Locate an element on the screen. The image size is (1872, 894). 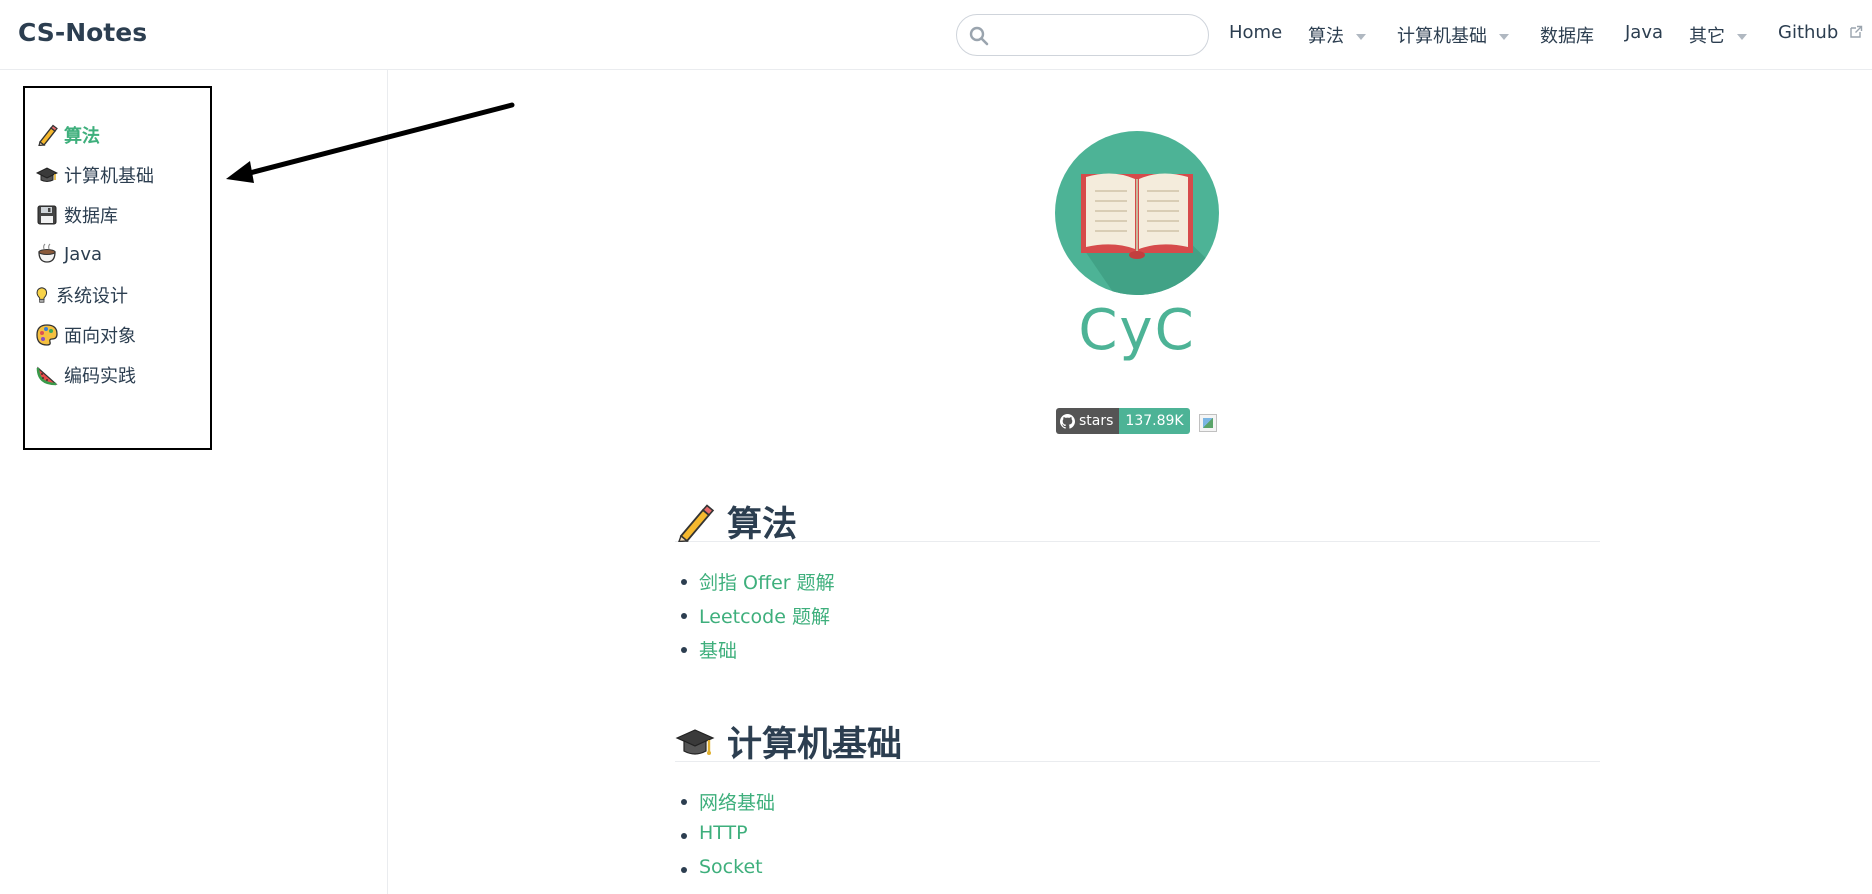
list-item-link: 网络基础 is located at coordinates (727, 805).